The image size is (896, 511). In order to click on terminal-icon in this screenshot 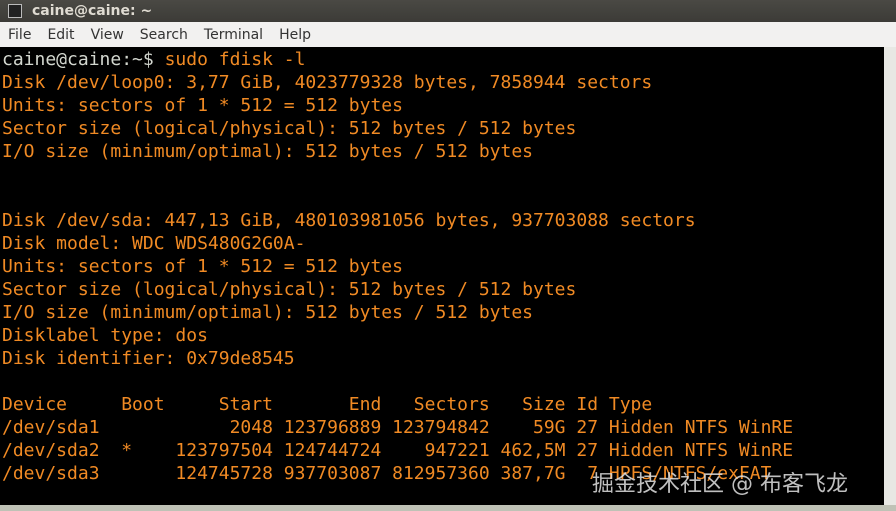, I will do `click(15, 11)`.